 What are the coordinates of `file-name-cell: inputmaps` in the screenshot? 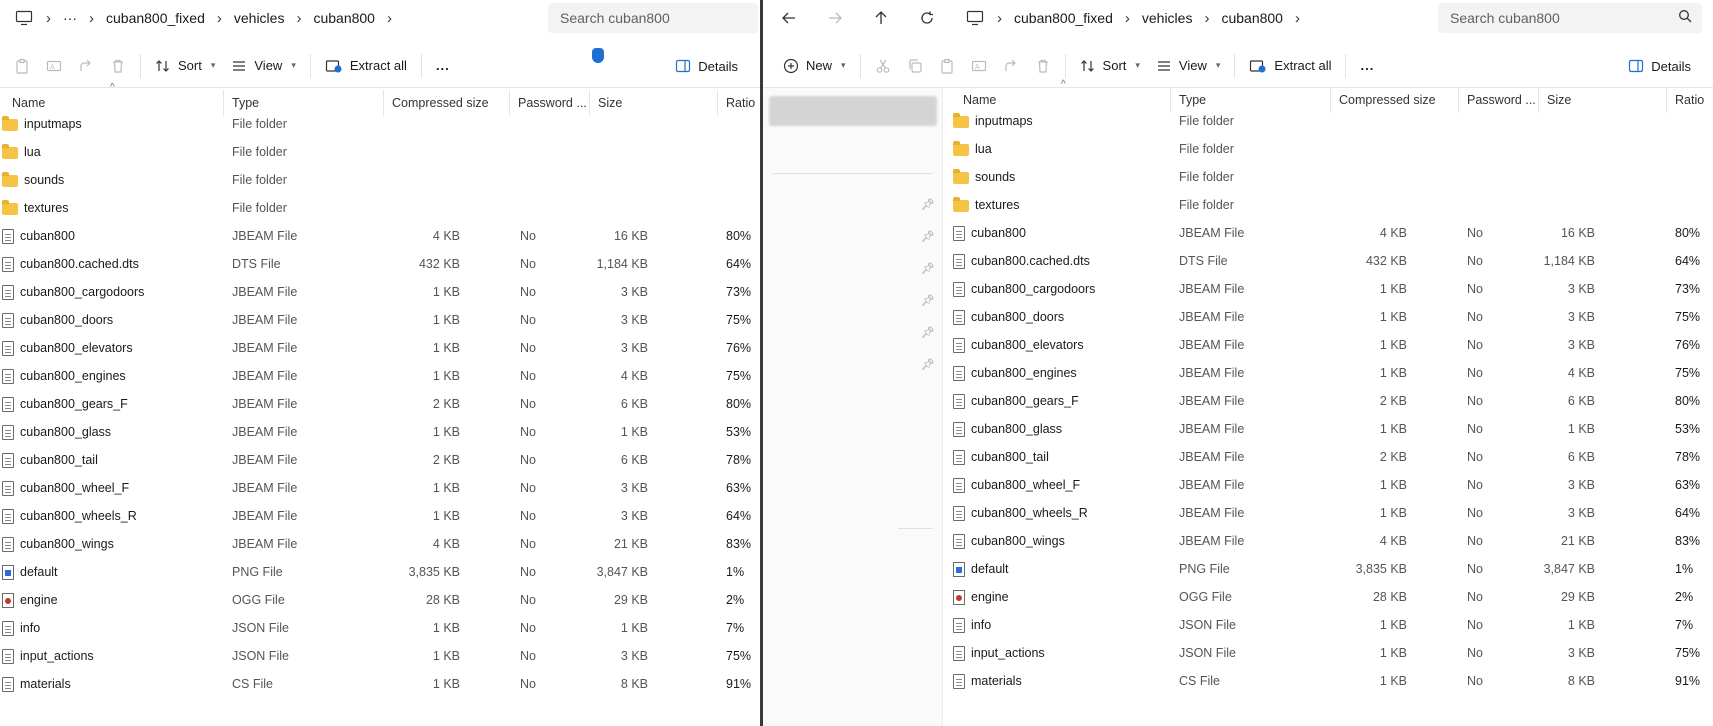 It's located at (1053, 121).